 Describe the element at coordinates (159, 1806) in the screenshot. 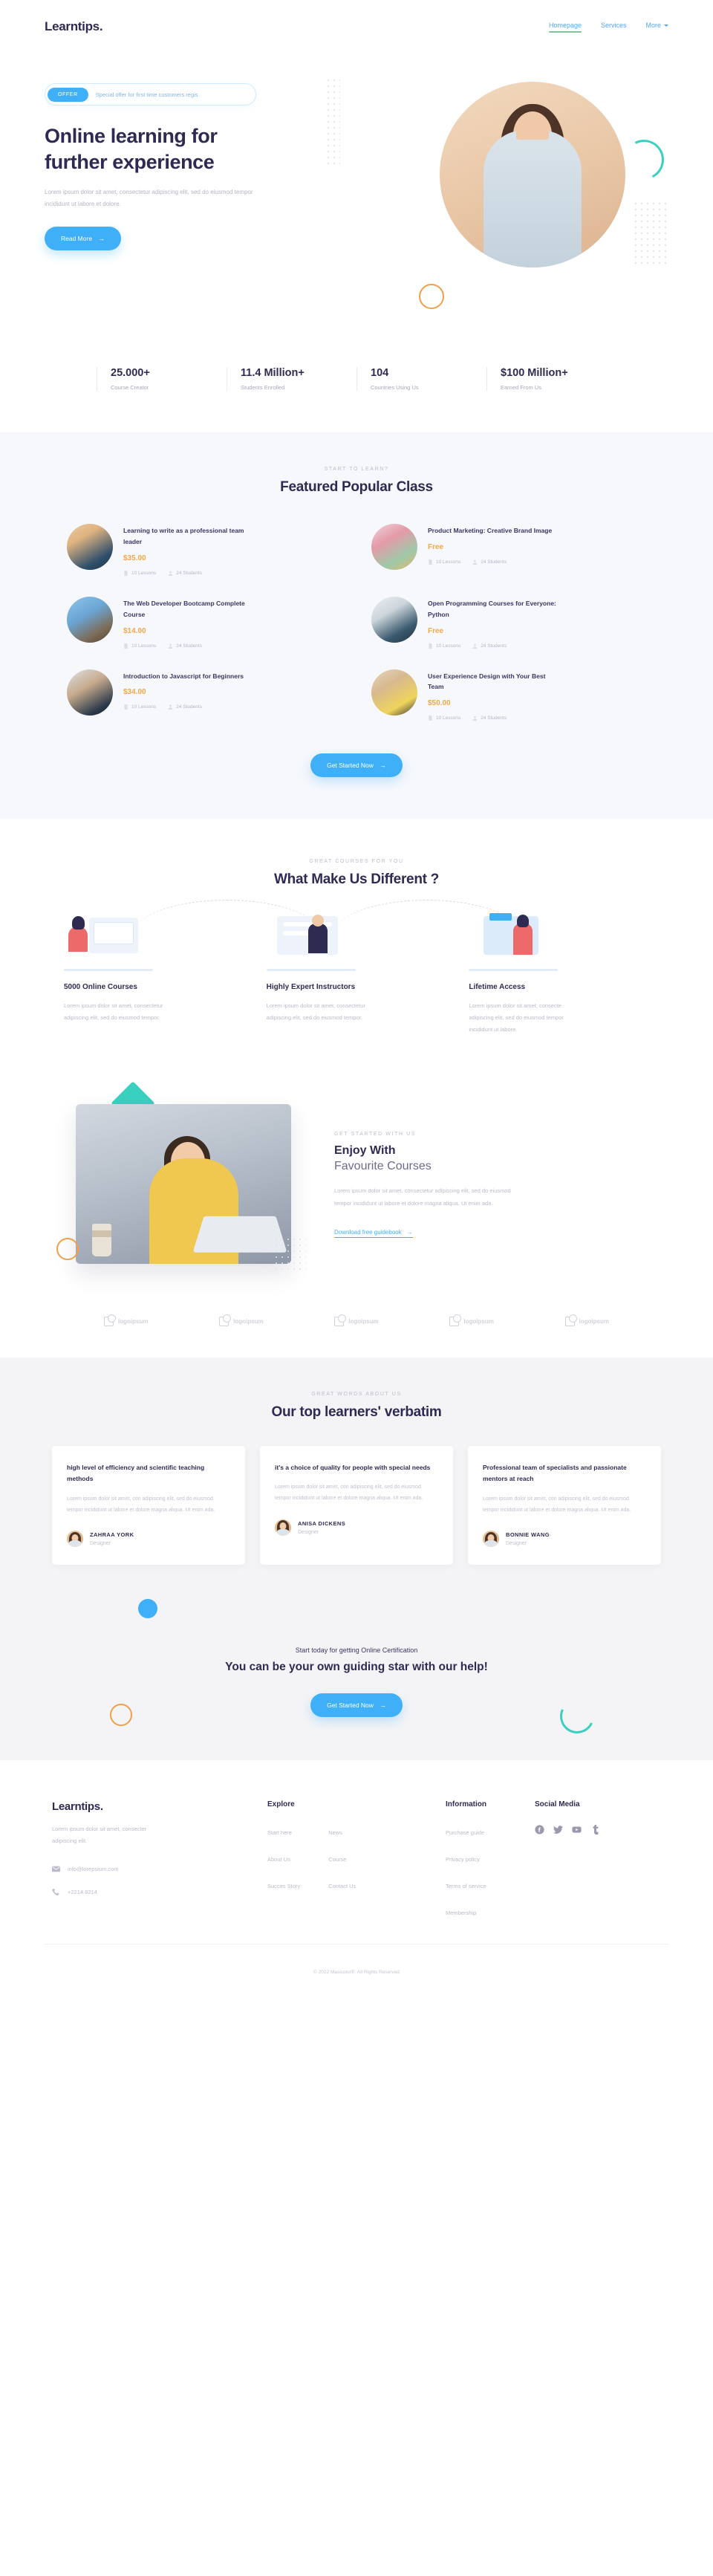

I see `footer-logo: Learntips.` at that location.